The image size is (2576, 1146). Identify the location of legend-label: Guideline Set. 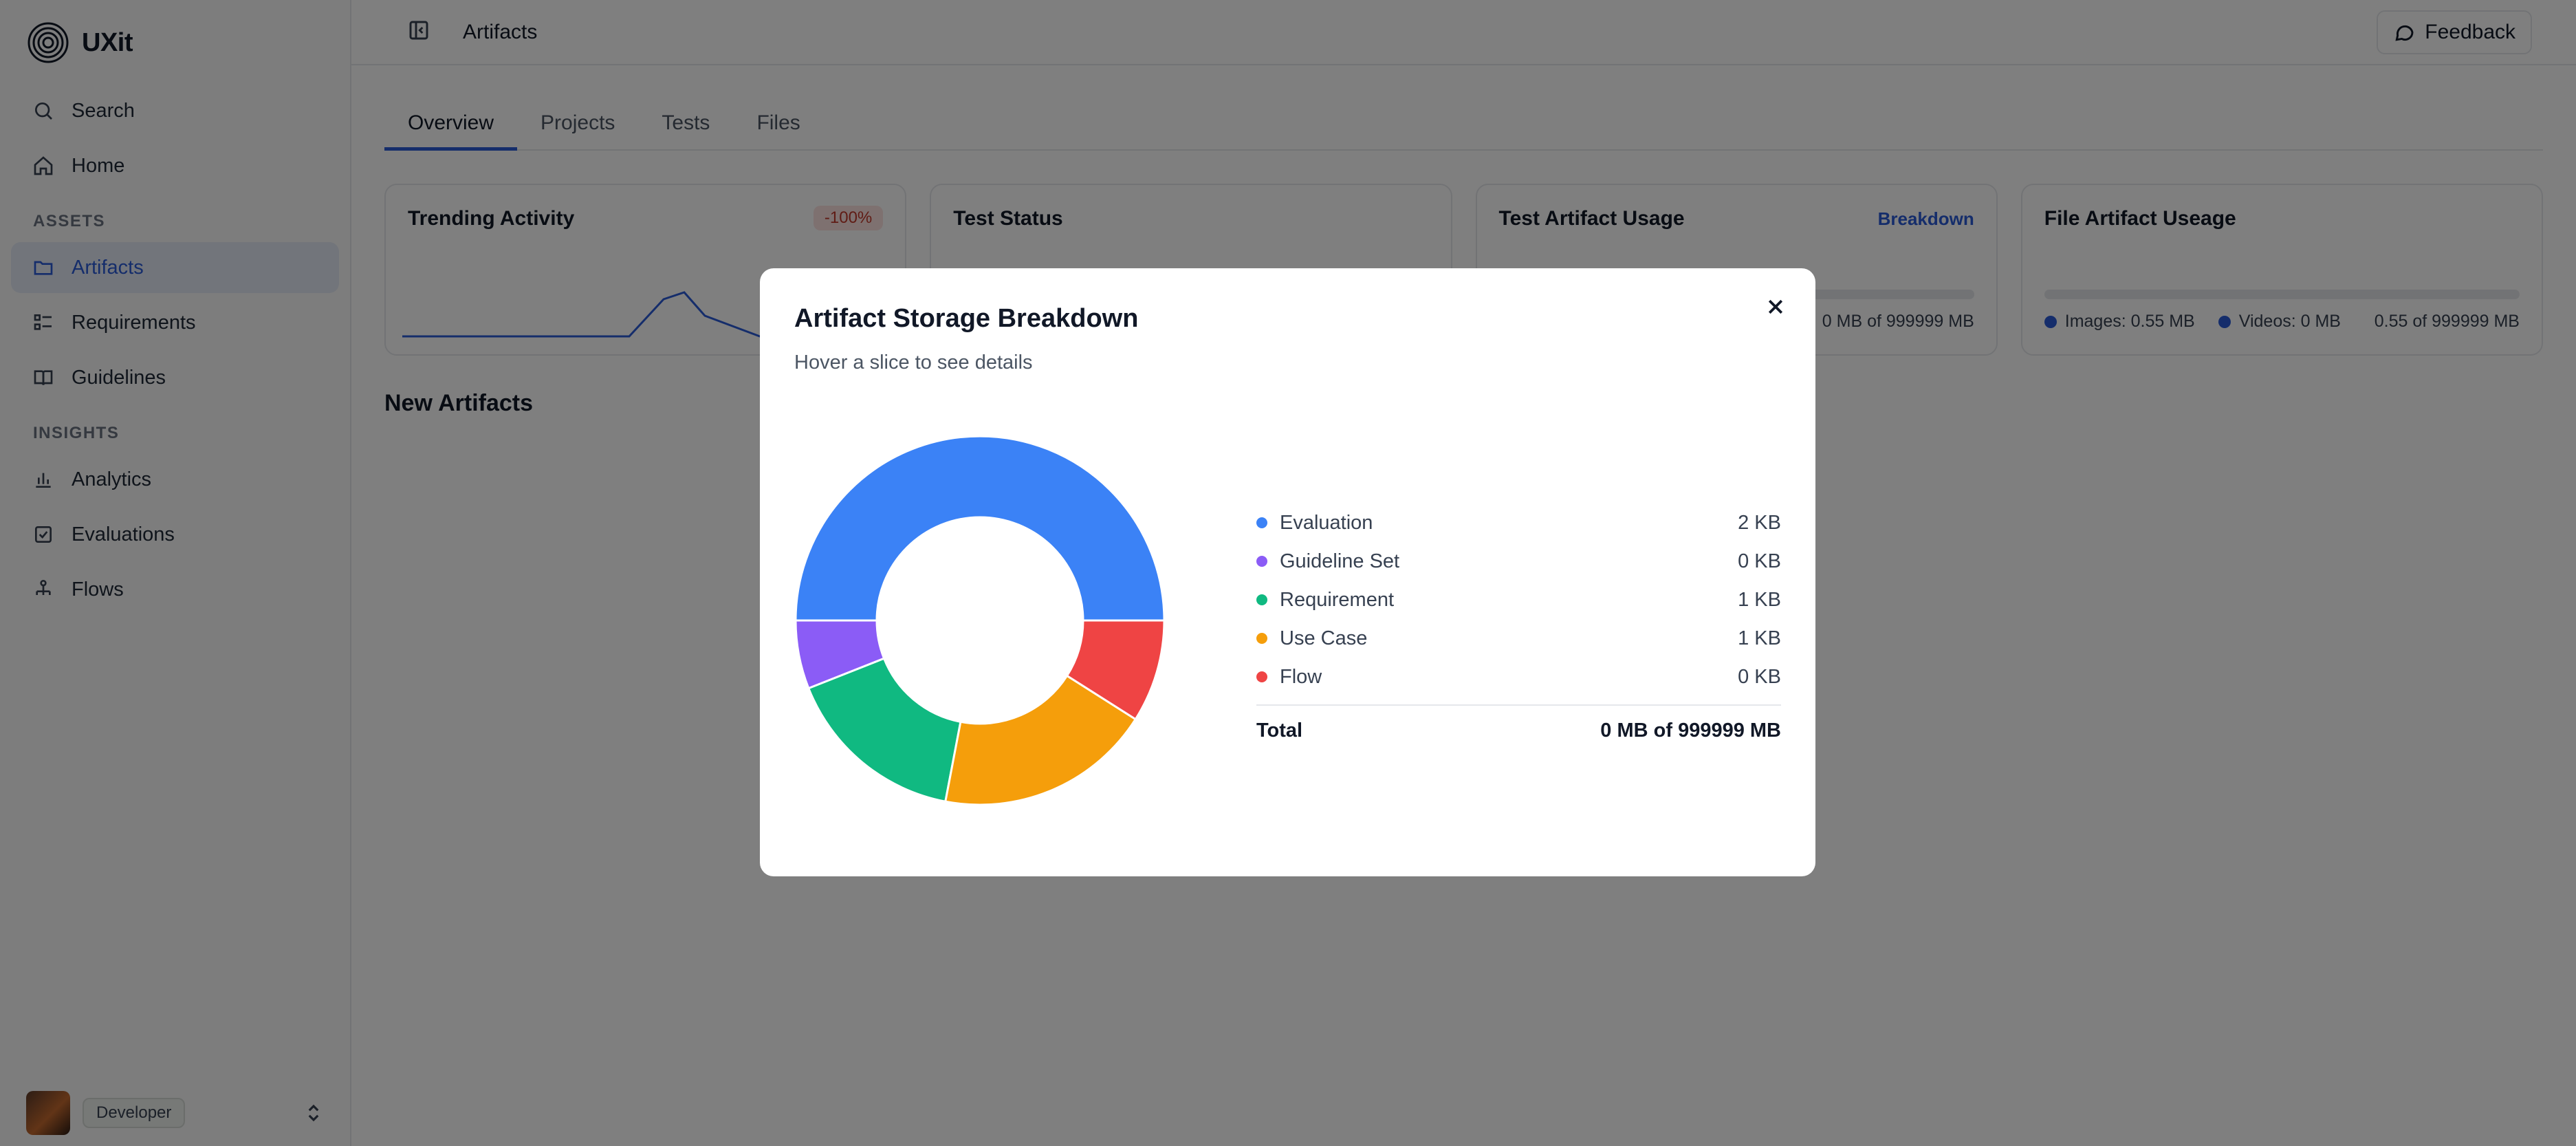
(1340, 561).